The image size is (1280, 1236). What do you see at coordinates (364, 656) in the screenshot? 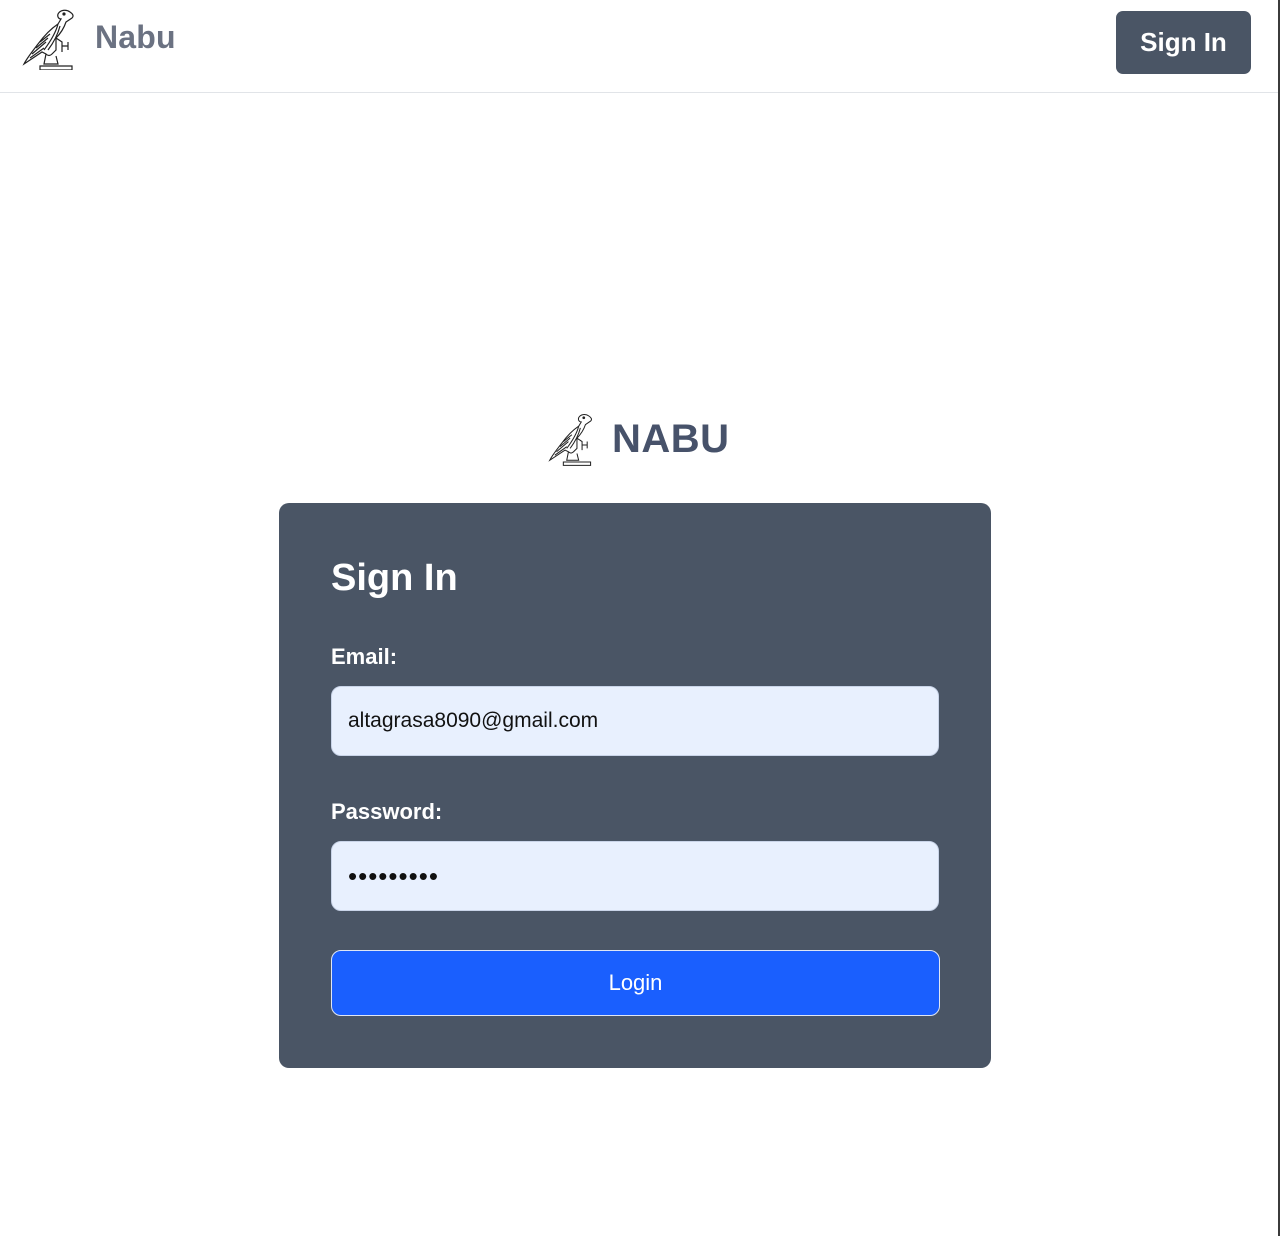
I see `email-label: Email:` at bounding box center [364, 656].